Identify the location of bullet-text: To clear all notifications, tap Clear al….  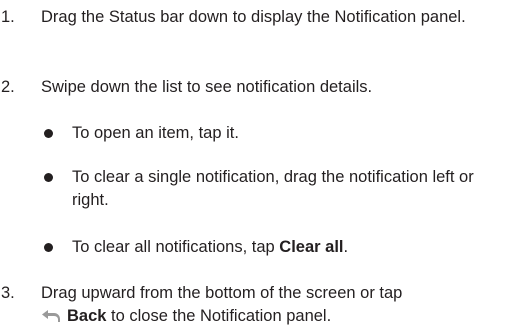
(210, 247).